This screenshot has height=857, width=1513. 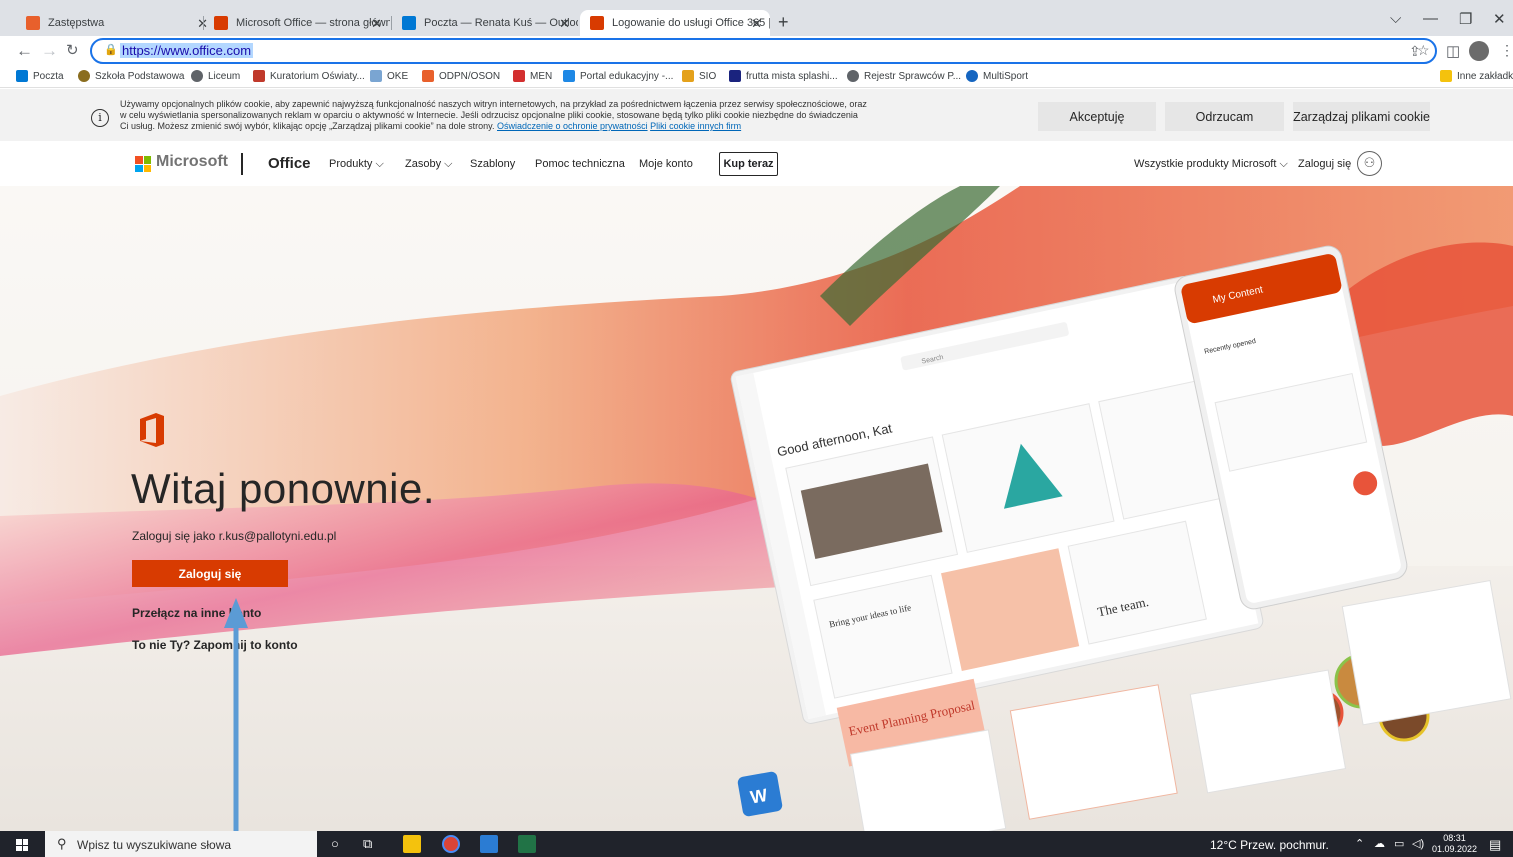 What do you see at coordinates (111, 49) in the screenshot?
I see `lock-icon: 🔒` at bounding box center [111, 49].